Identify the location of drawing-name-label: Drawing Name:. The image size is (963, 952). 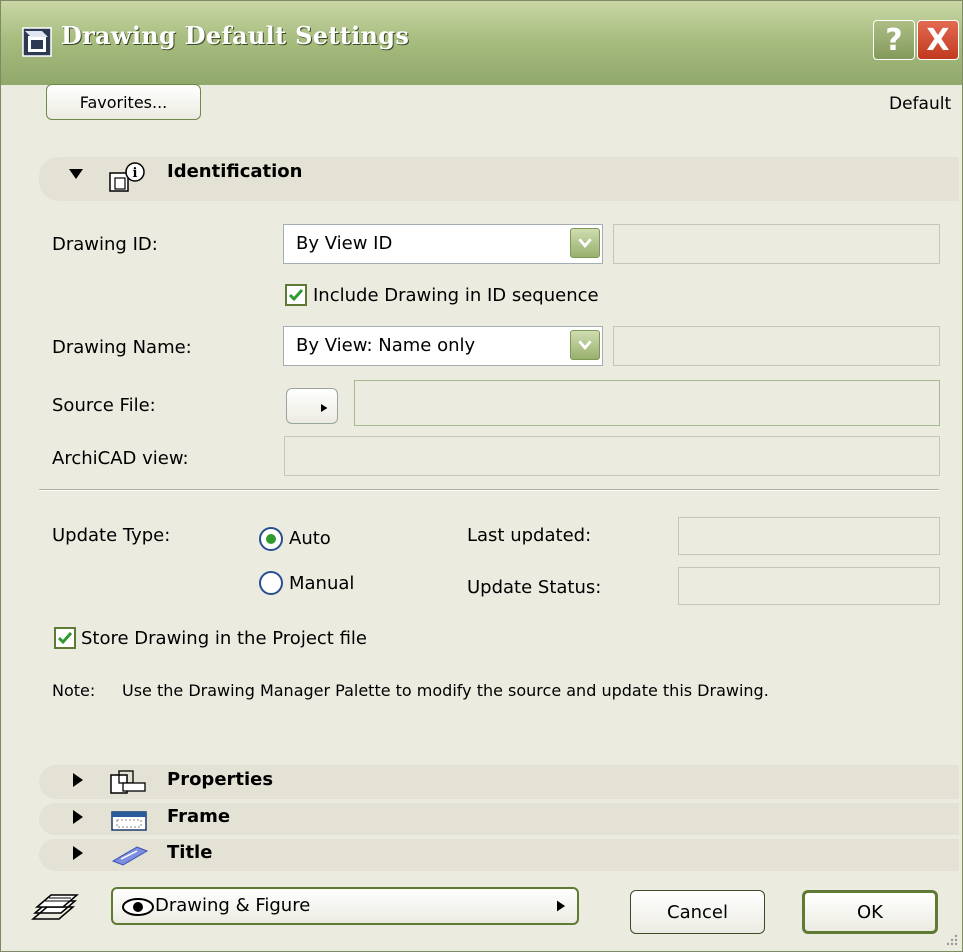
(122, 347).